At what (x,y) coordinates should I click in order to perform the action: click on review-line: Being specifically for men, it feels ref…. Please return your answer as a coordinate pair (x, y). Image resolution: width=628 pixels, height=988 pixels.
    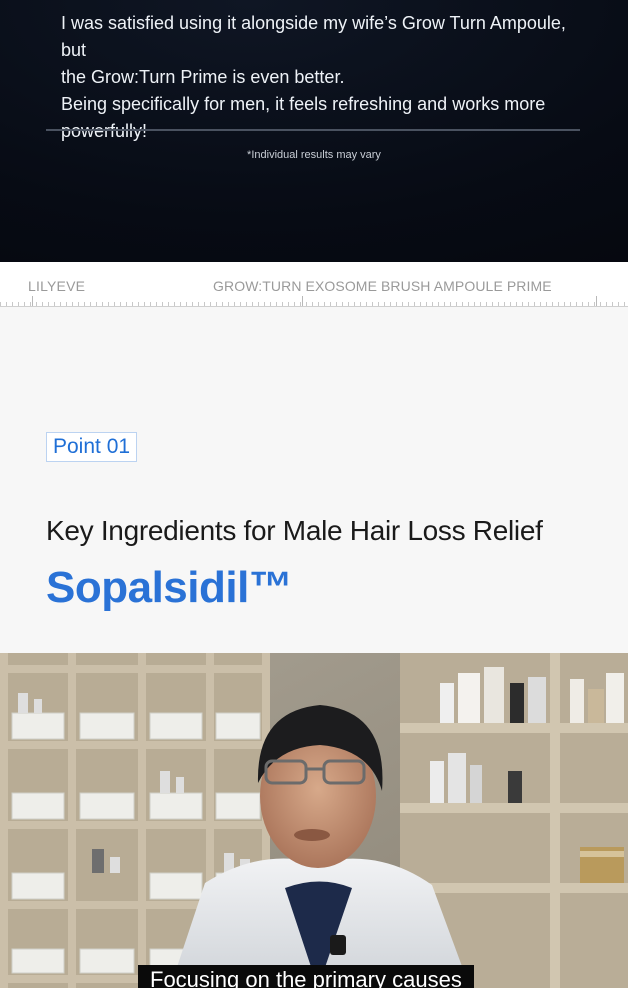
    Looking at the image, I should click on (303, 104).